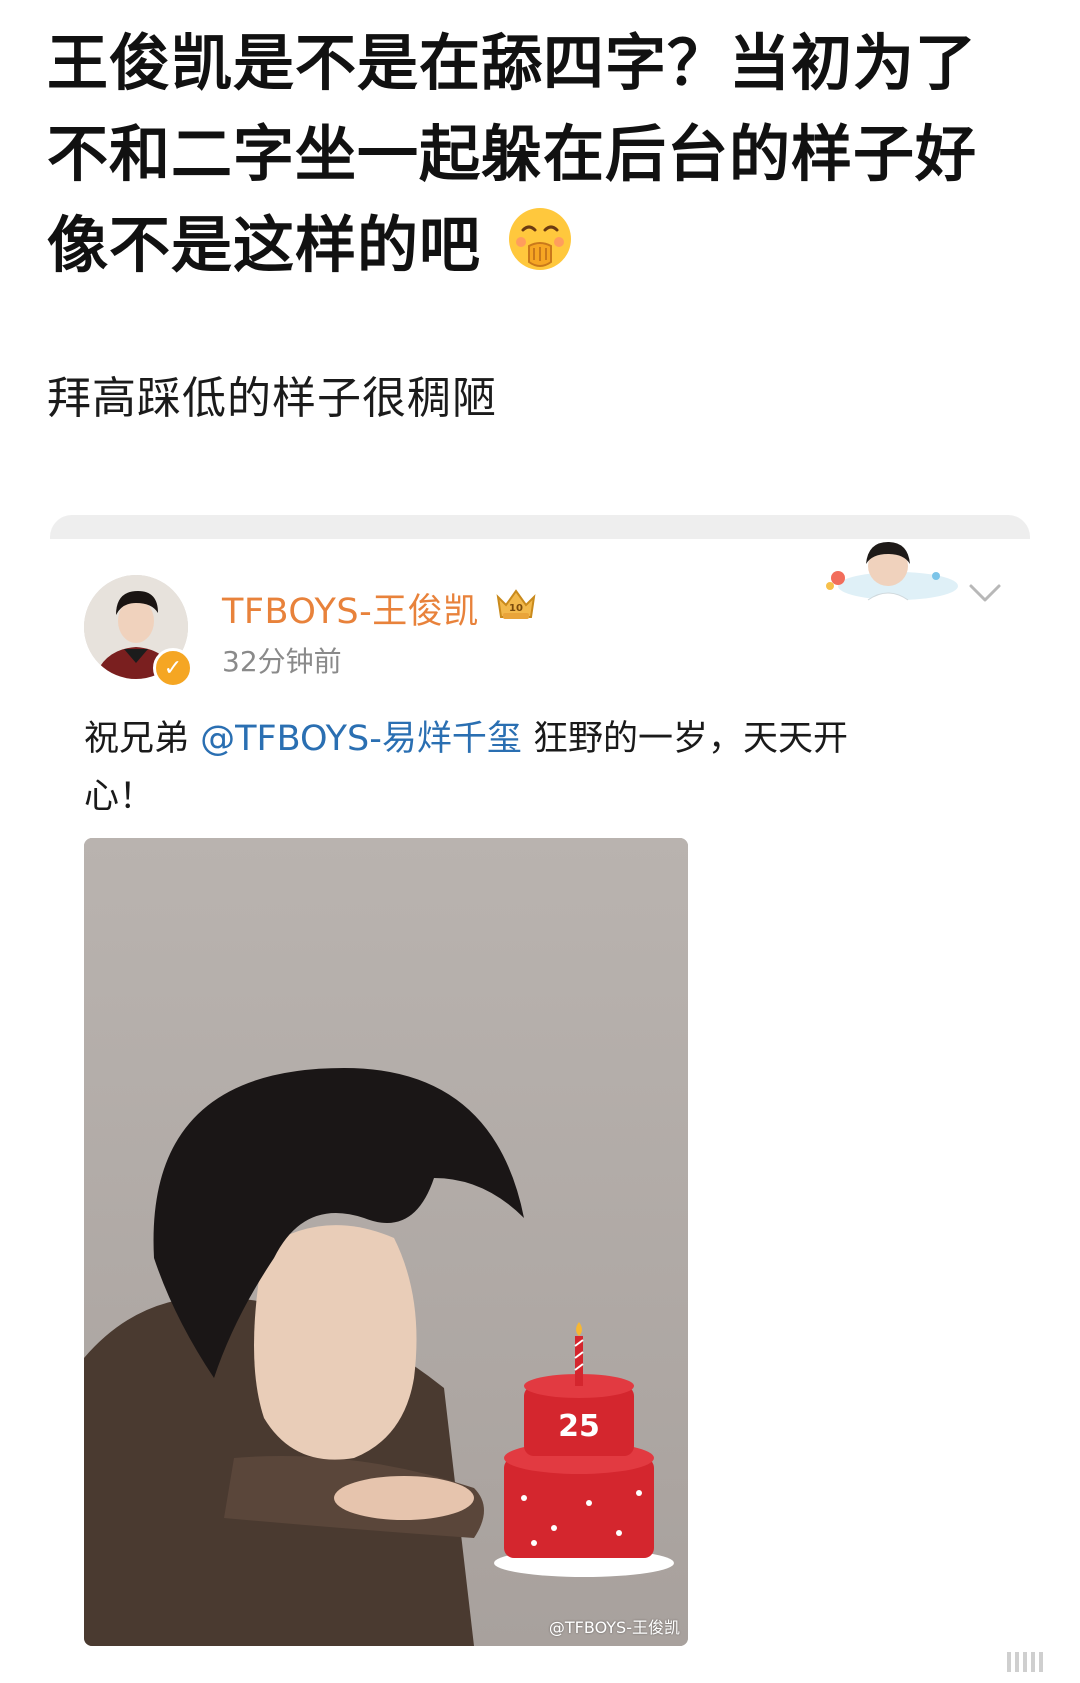 This screenshot has width=1080, height=1683. What do you see at coordinates (512, 154) in the screenshot?
I see `headline-line-2: 不和二字坐一起躲在后台的样子好` at bounding box center [512, 154].